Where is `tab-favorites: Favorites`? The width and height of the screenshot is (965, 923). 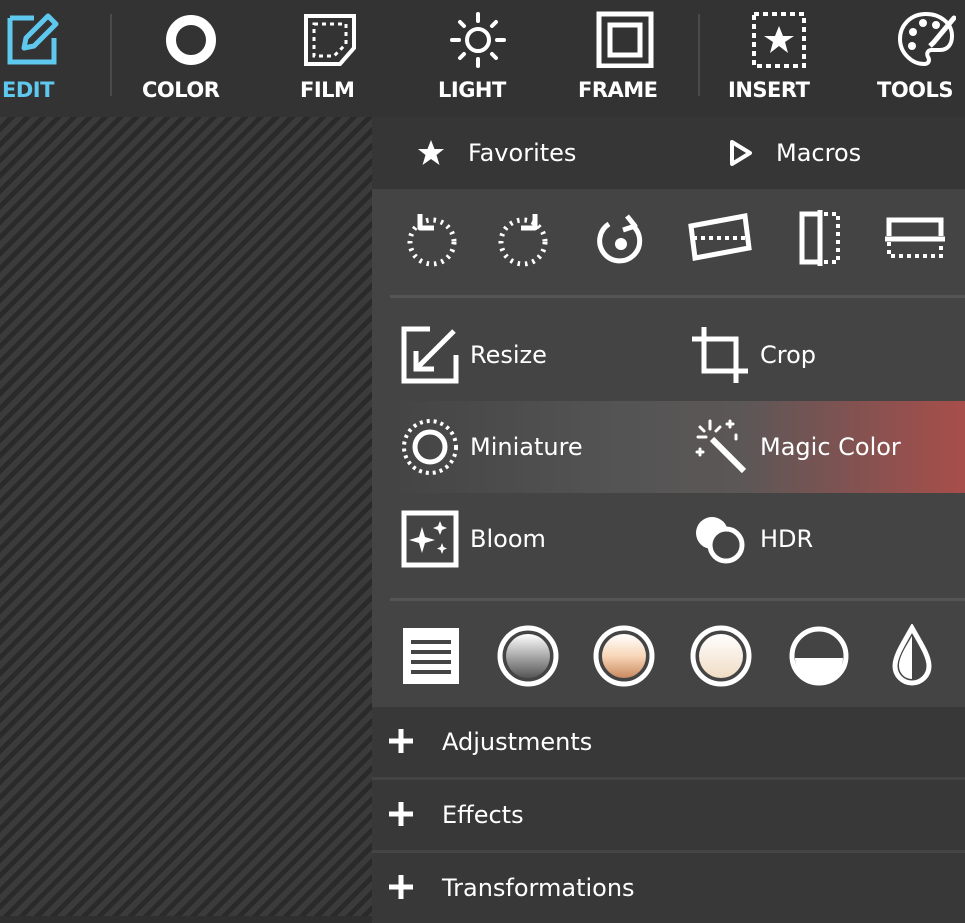
tab-favorites: Favorites is located at coordinates (496, 153).